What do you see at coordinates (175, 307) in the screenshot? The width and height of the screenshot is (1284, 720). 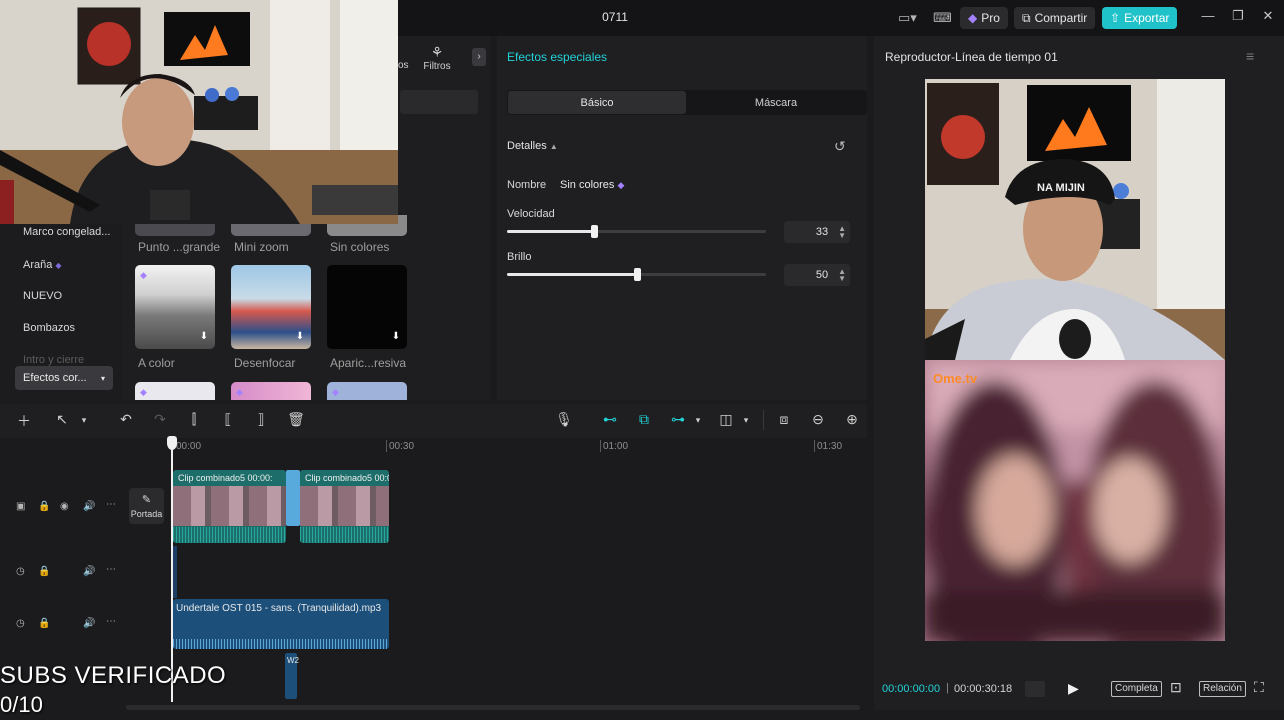 I see `effect-thumbnail: ◆ ⬇` at bounding box center [175, 307].